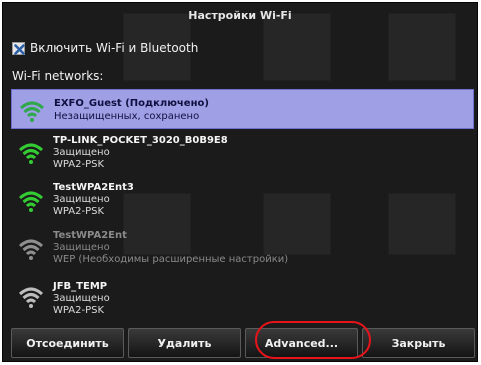 This screenshot has height=365, width=481. What do you see at coordinates (58, 76) in the screenshot?
I see `networks-section-label: Wi-Fi networks:` at bounding box center [58, 76].